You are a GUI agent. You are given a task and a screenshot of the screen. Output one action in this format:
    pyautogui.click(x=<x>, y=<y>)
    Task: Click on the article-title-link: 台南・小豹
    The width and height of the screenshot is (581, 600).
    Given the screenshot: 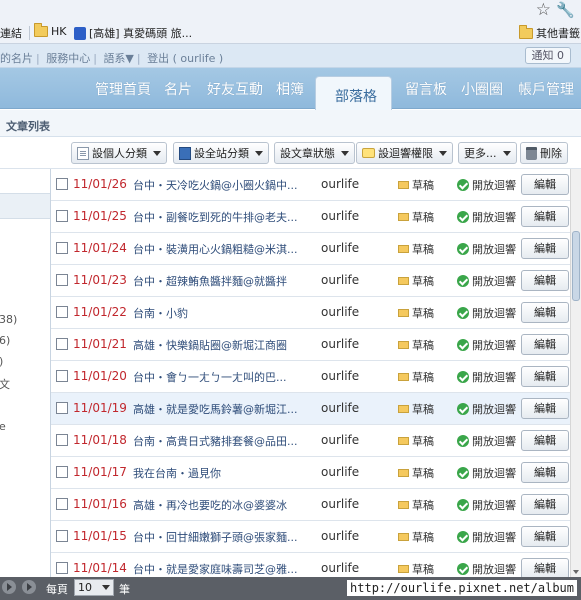 What is the action you would take?
    pyautogui.click(x=222, y=313)
    